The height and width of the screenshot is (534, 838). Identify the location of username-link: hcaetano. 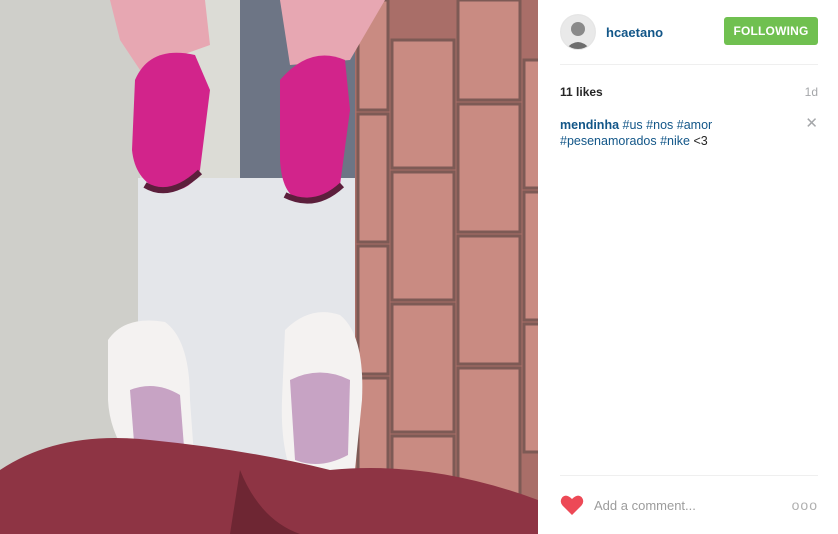
(634, 32).